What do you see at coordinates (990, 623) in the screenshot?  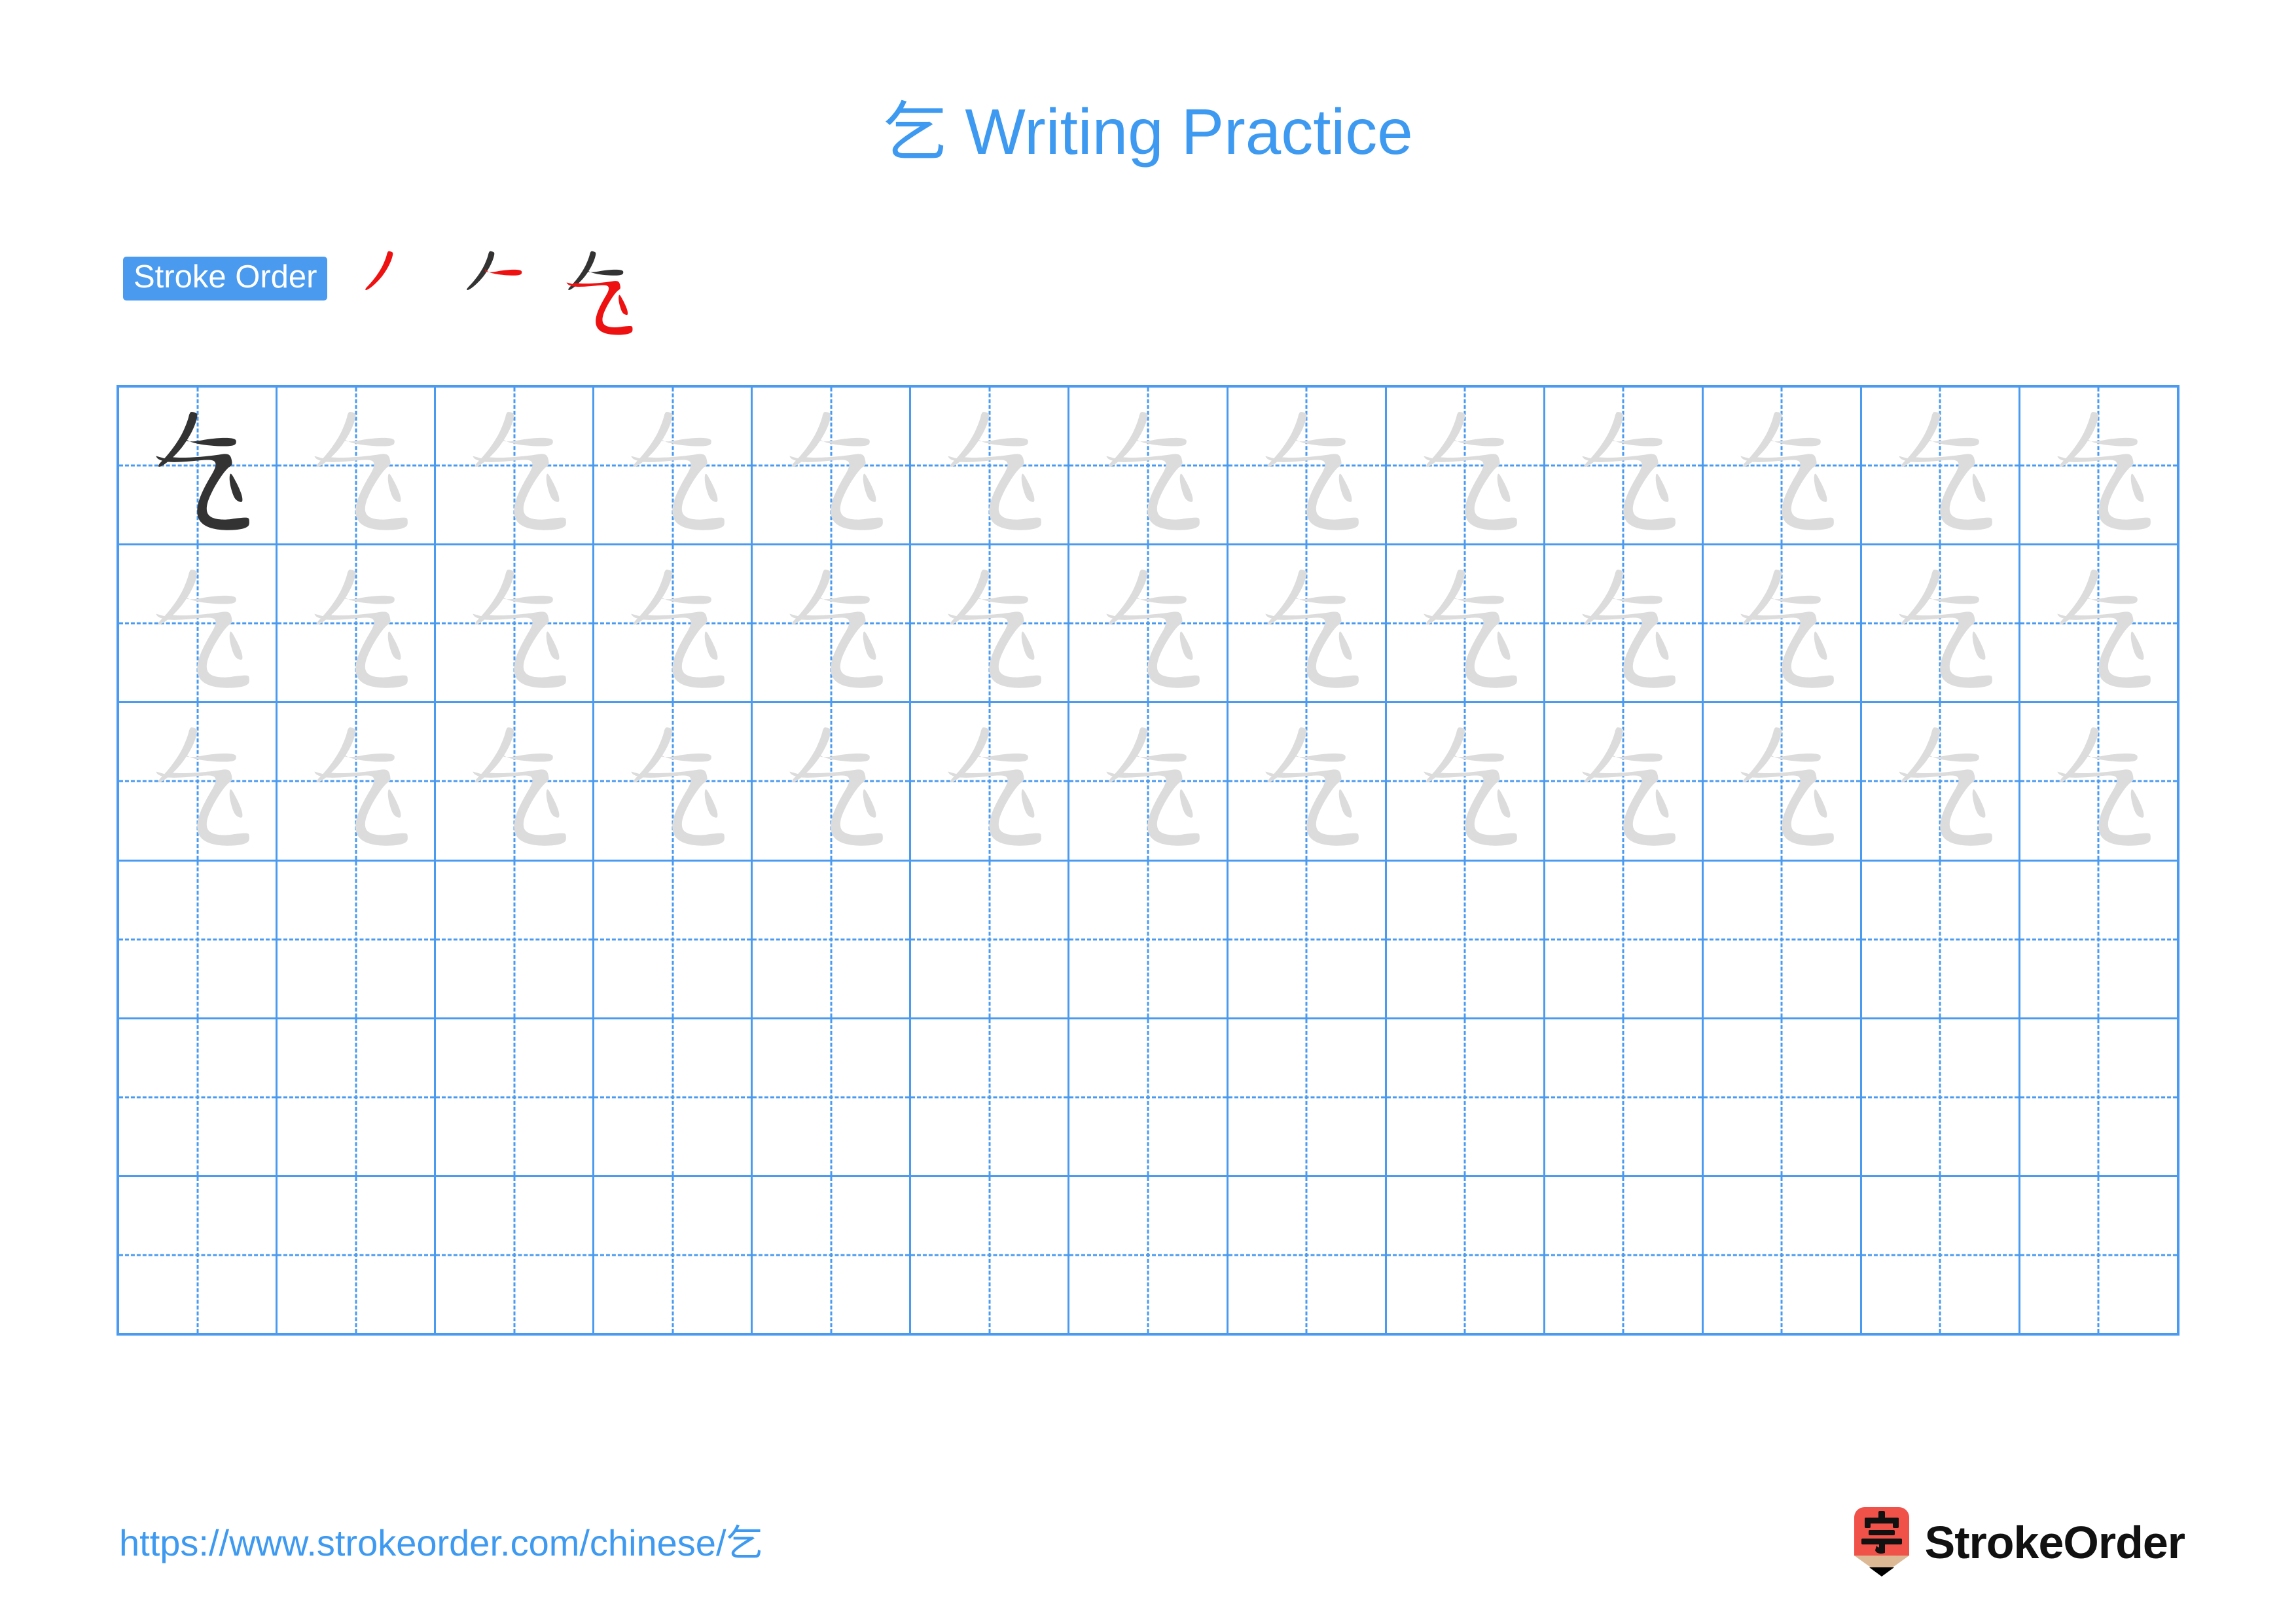 I see `practice-cell-r2c6` at bounding box center [990, 623].